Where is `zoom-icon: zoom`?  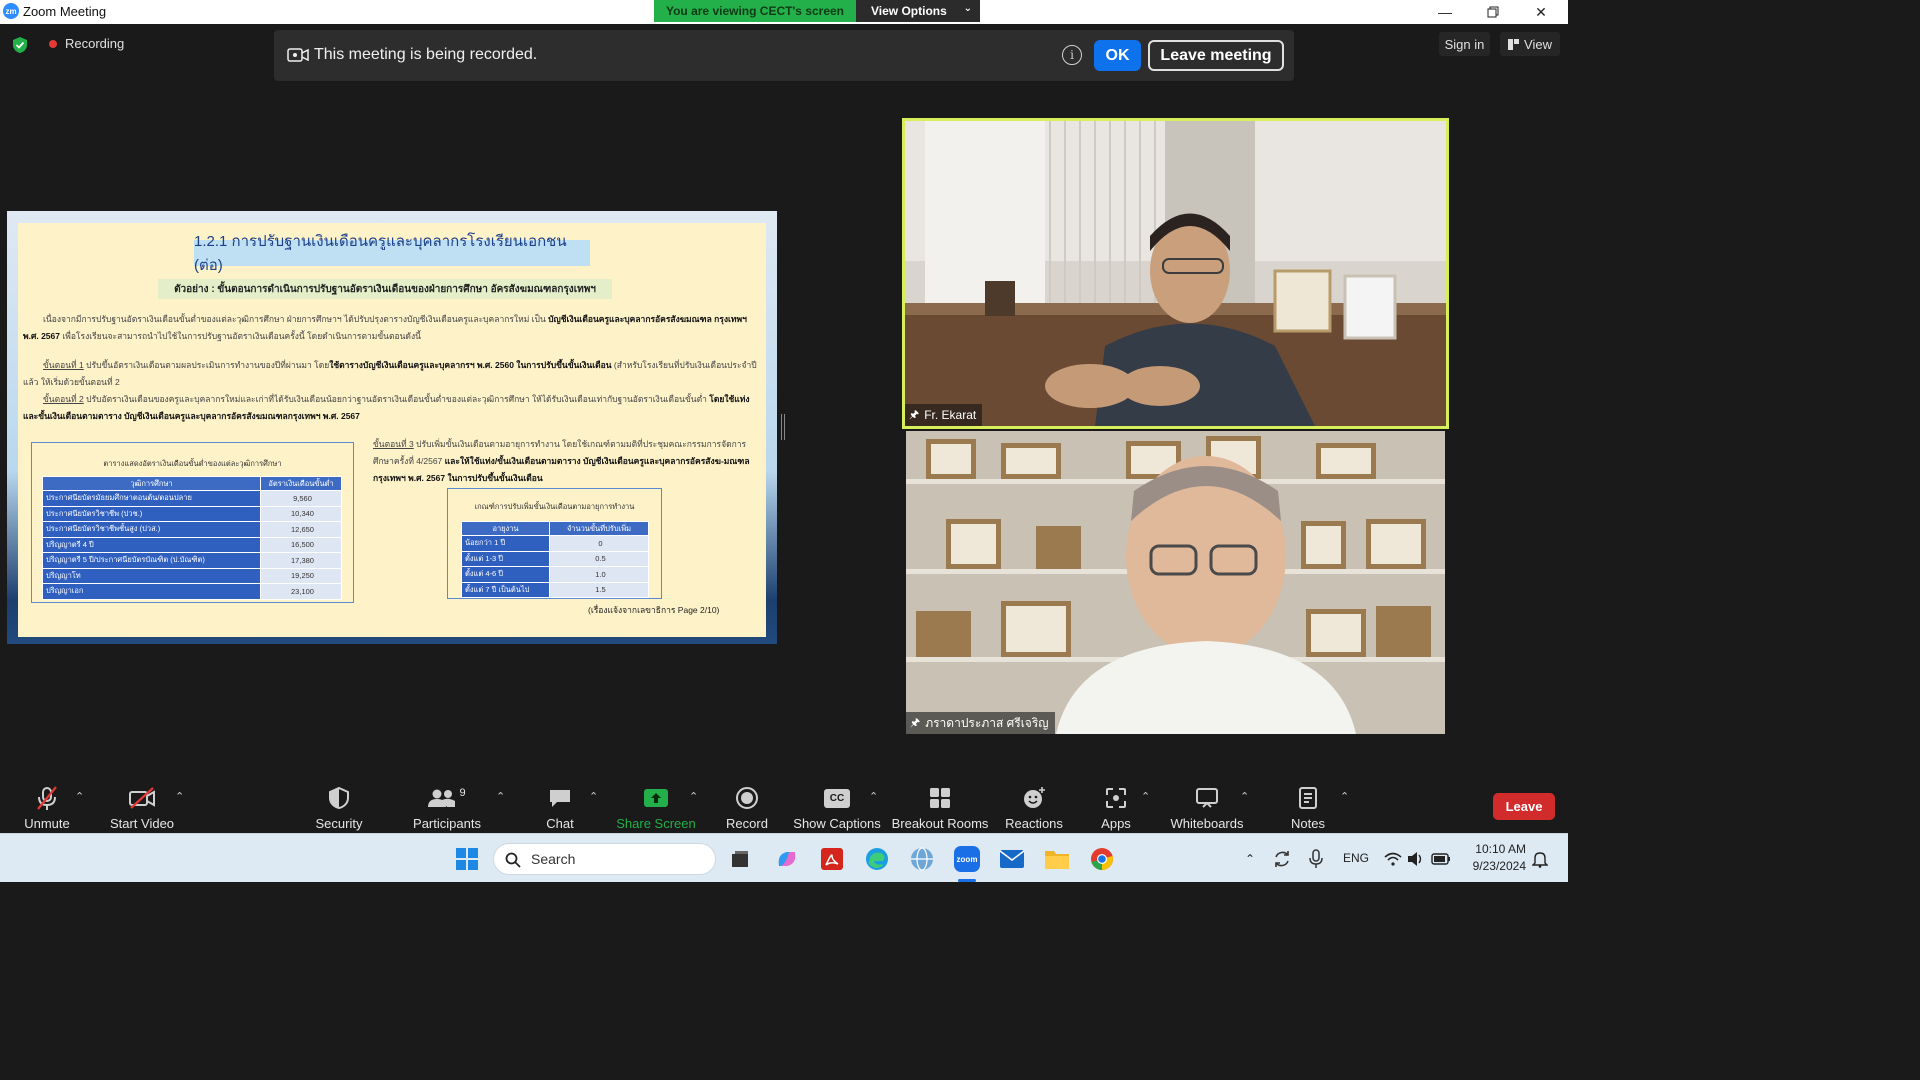
zoom-icon: zoom is located at coordinates (967, 859).